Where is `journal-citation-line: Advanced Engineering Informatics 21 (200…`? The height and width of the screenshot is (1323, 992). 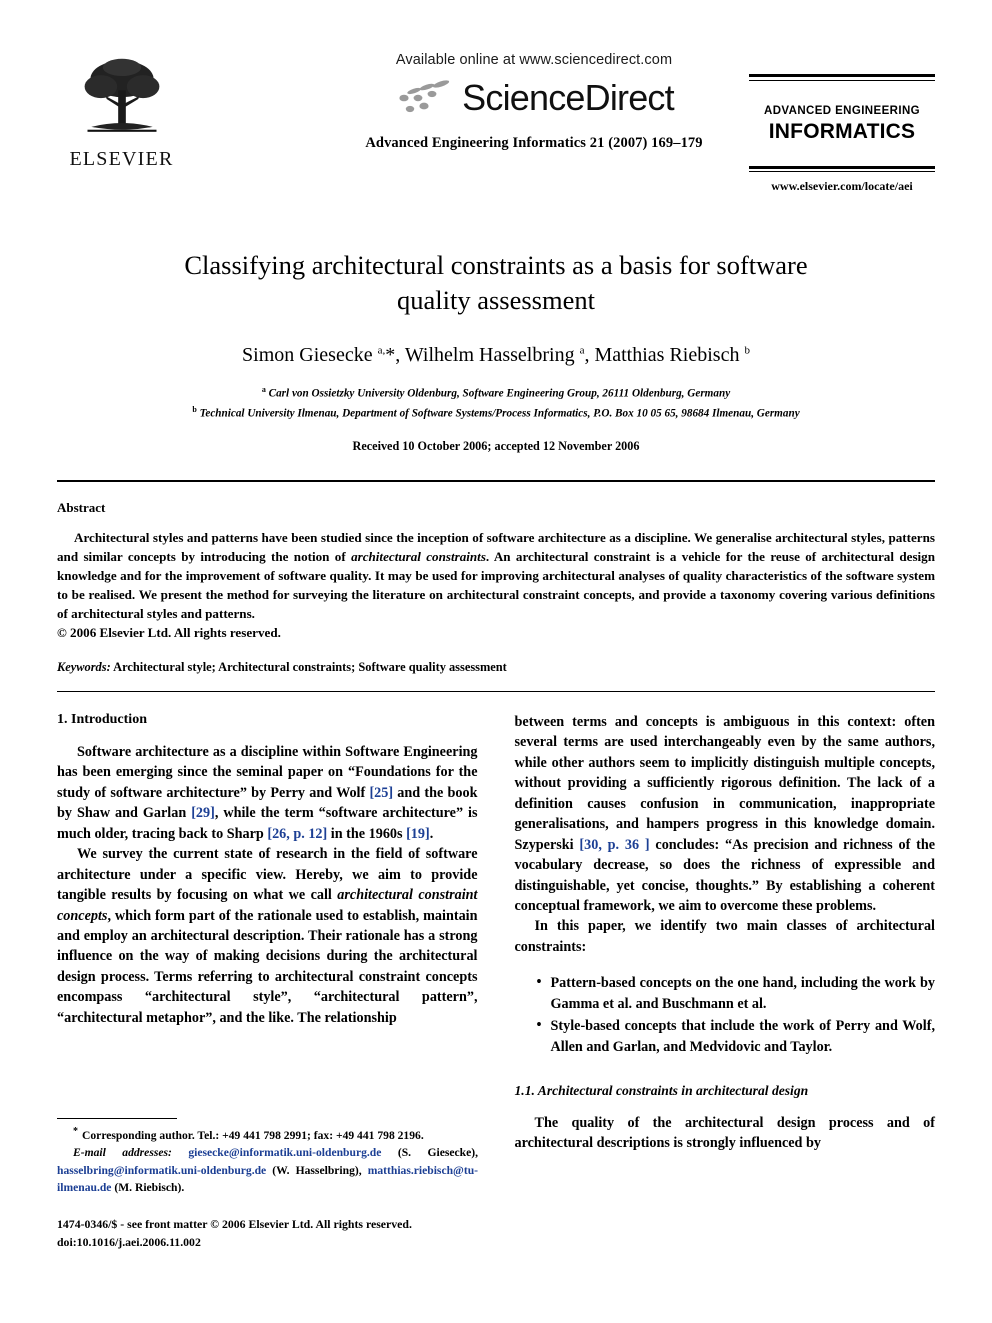
journal-citation-line: Advanced Engineering Informatics 21 (200… is located at coordinates (534, 143).